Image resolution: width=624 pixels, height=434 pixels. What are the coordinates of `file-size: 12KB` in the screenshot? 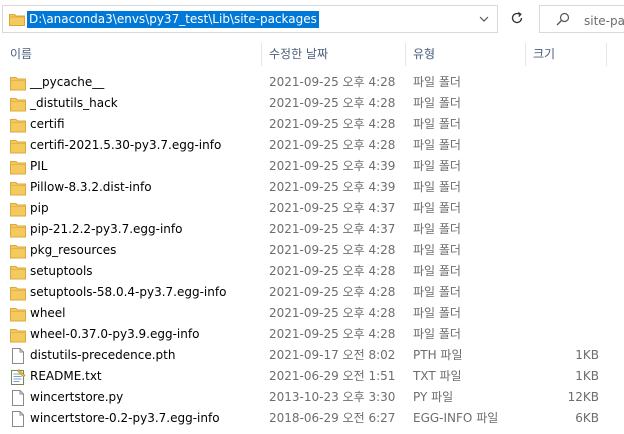 It's located at (583, 397).